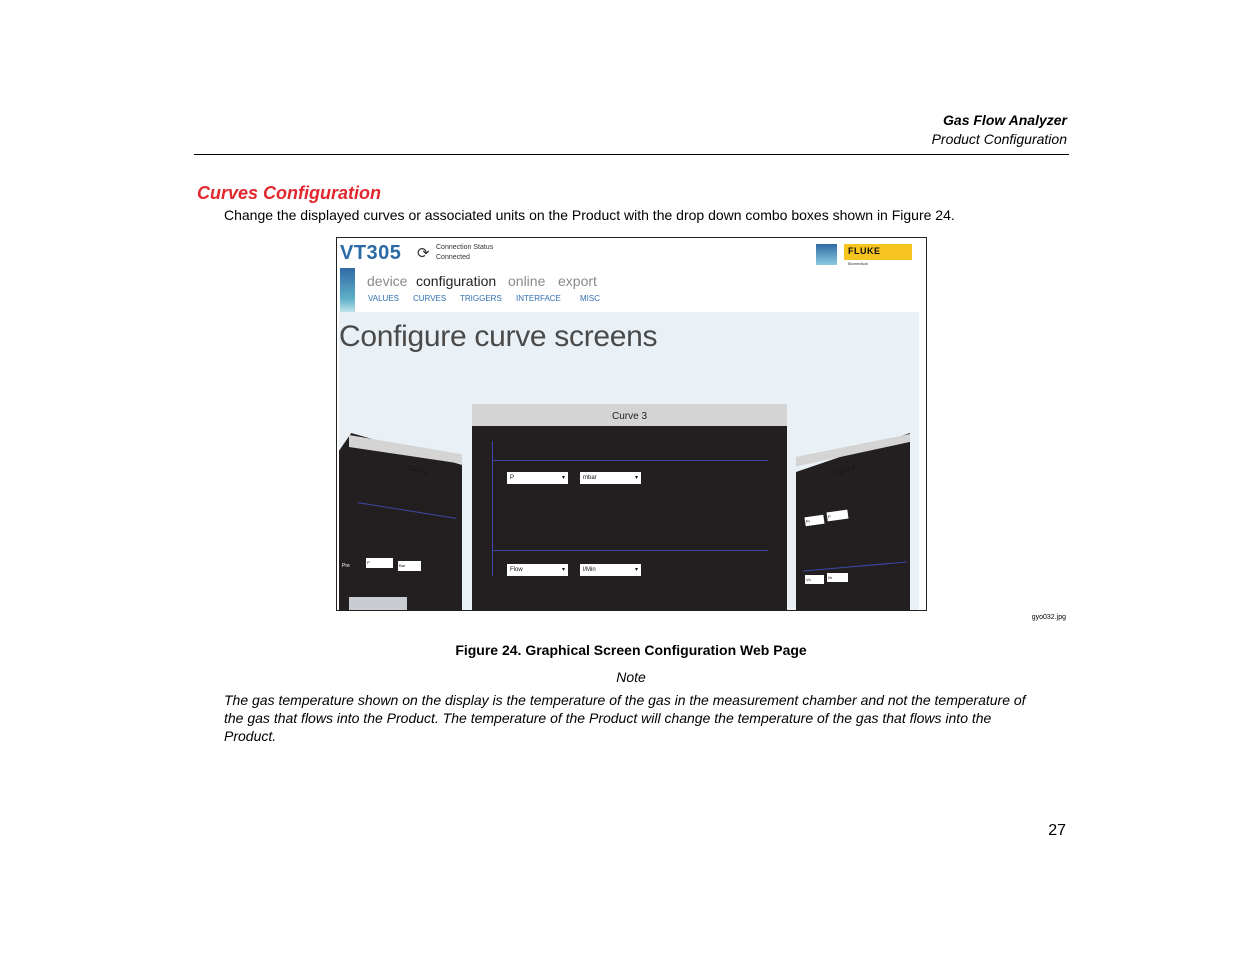 Image resolution: width=1235 pixels, height=954 pixels. Describe the element at coordinates (826, 254) in the screenshot. I see `brand-square` at that location.